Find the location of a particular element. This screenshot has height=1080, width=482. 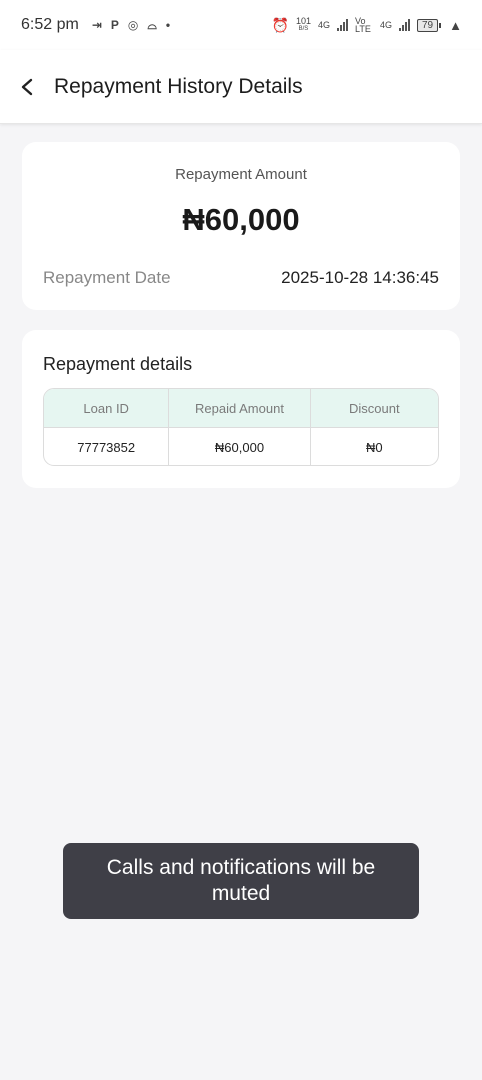

column-header-loan-id: Loan ID is located at coordinates (107, 408).